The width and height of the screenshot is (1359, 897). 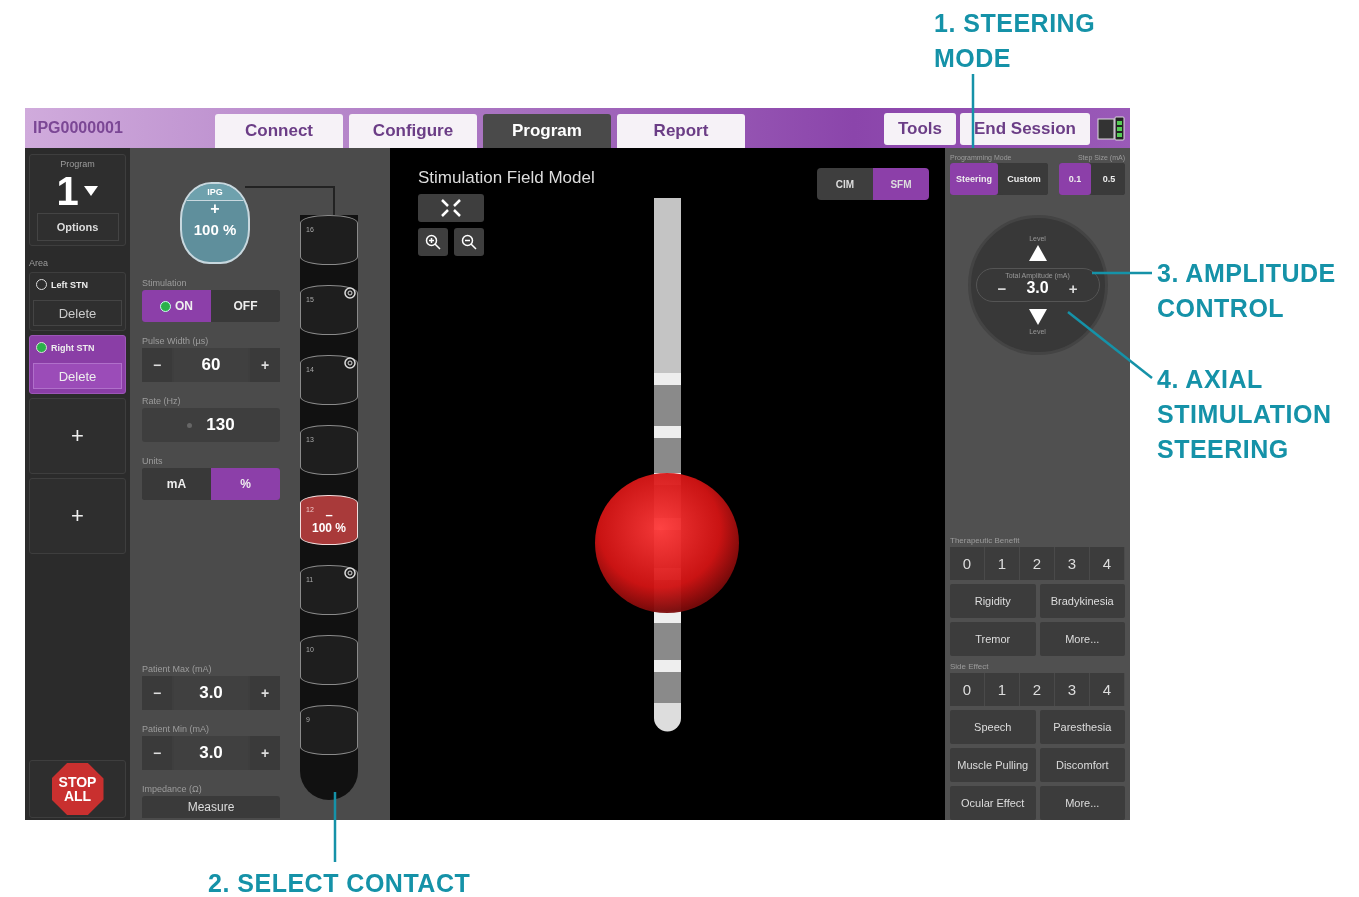 What do you see at coordinates (41, 347) in the screenshot?
I see `radio-indicator` at bounding box center [41, 347].